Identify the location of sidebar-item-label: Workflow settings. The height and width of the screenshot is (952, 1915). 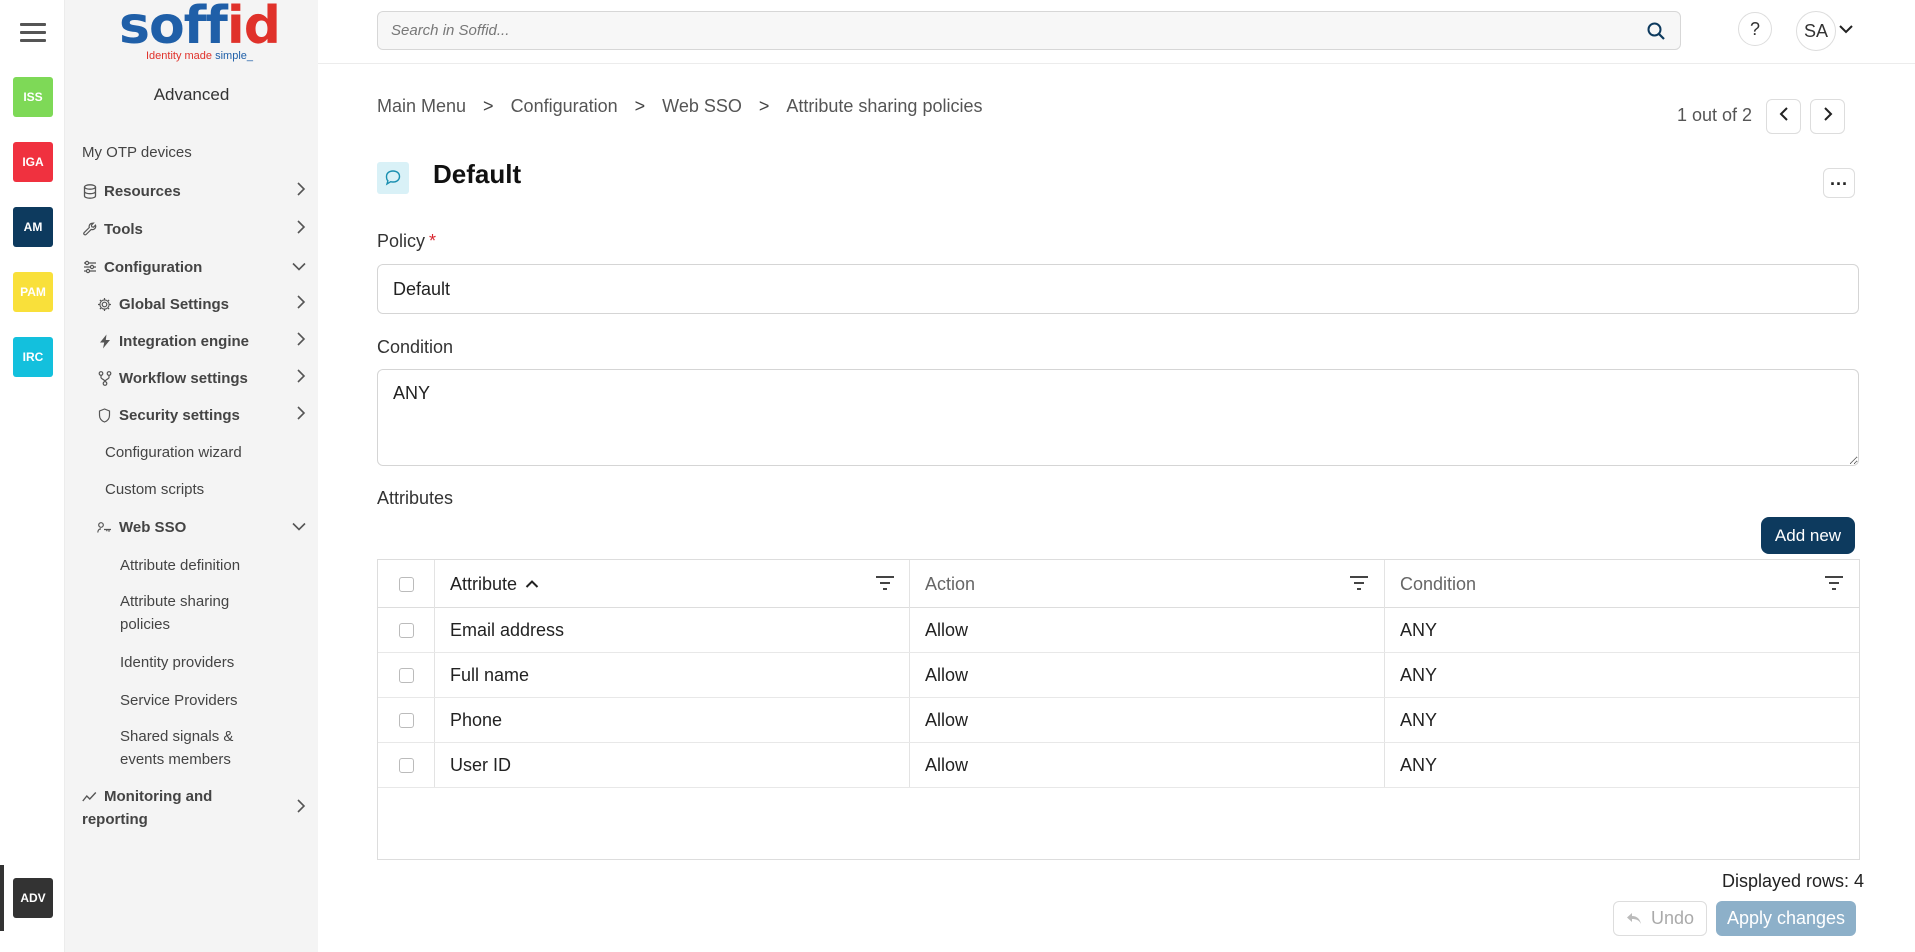
(183, 378).